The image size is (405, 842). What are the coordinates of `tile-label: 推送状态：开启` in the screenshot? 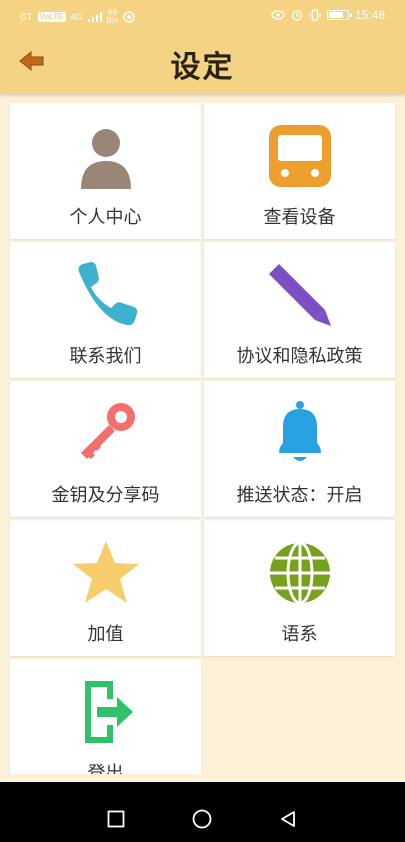 It's located at (299, 495).